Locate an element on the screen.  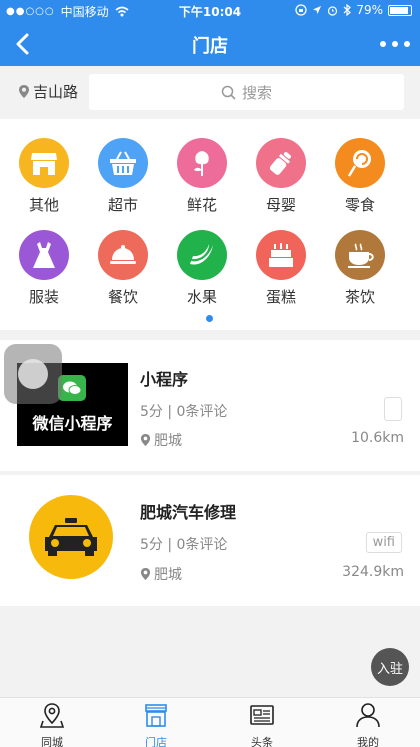
location-selector: 吉山路 is located at coordinates (48, 91).